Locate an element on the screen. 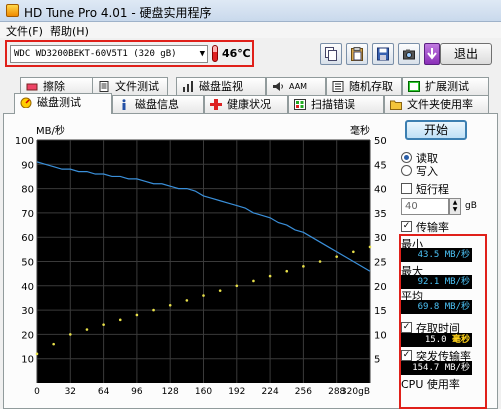 The width and height of the screenshot is (501, 409). screenshot-button is located at coordinates (409, 54).